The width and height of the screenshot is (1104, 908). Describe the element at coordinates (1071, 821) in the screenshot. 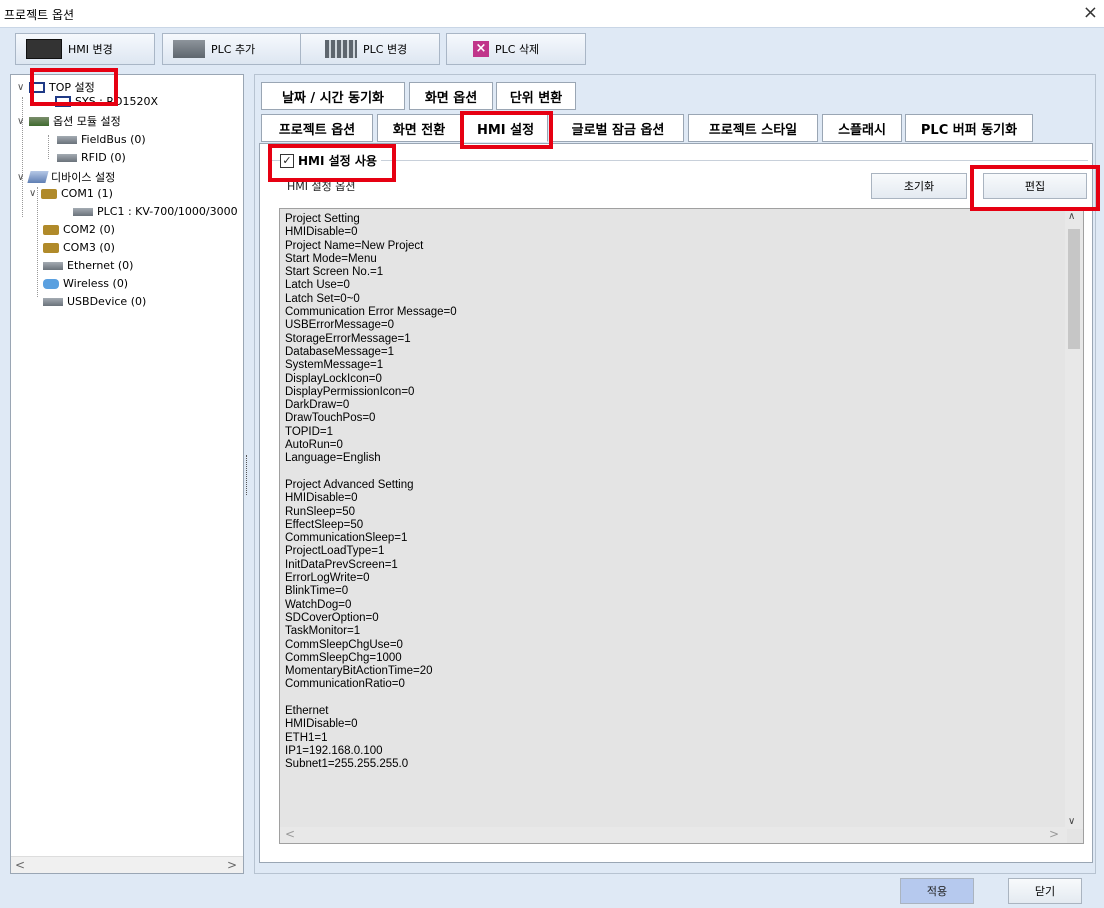

I see `scroll-down-icon: ∨` at that location.